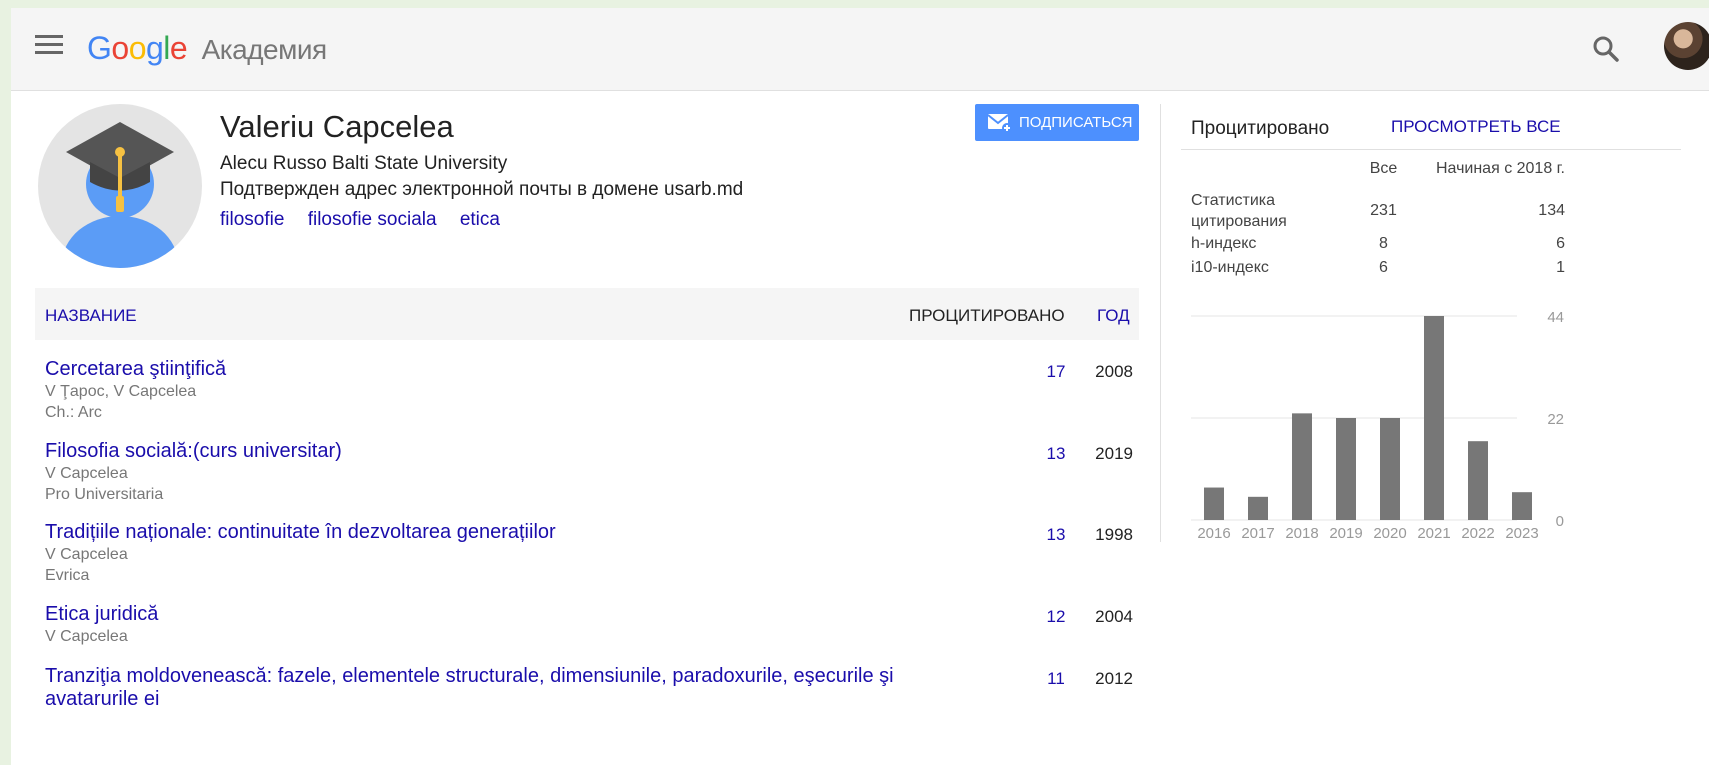 Image resolution: width=1709 pixels, height=765 pixels. I want to click on citations-bar-chart: 44 22 0 2016 2017 2018 2019 2020 2021 2022 2023, so click(1377, 425).